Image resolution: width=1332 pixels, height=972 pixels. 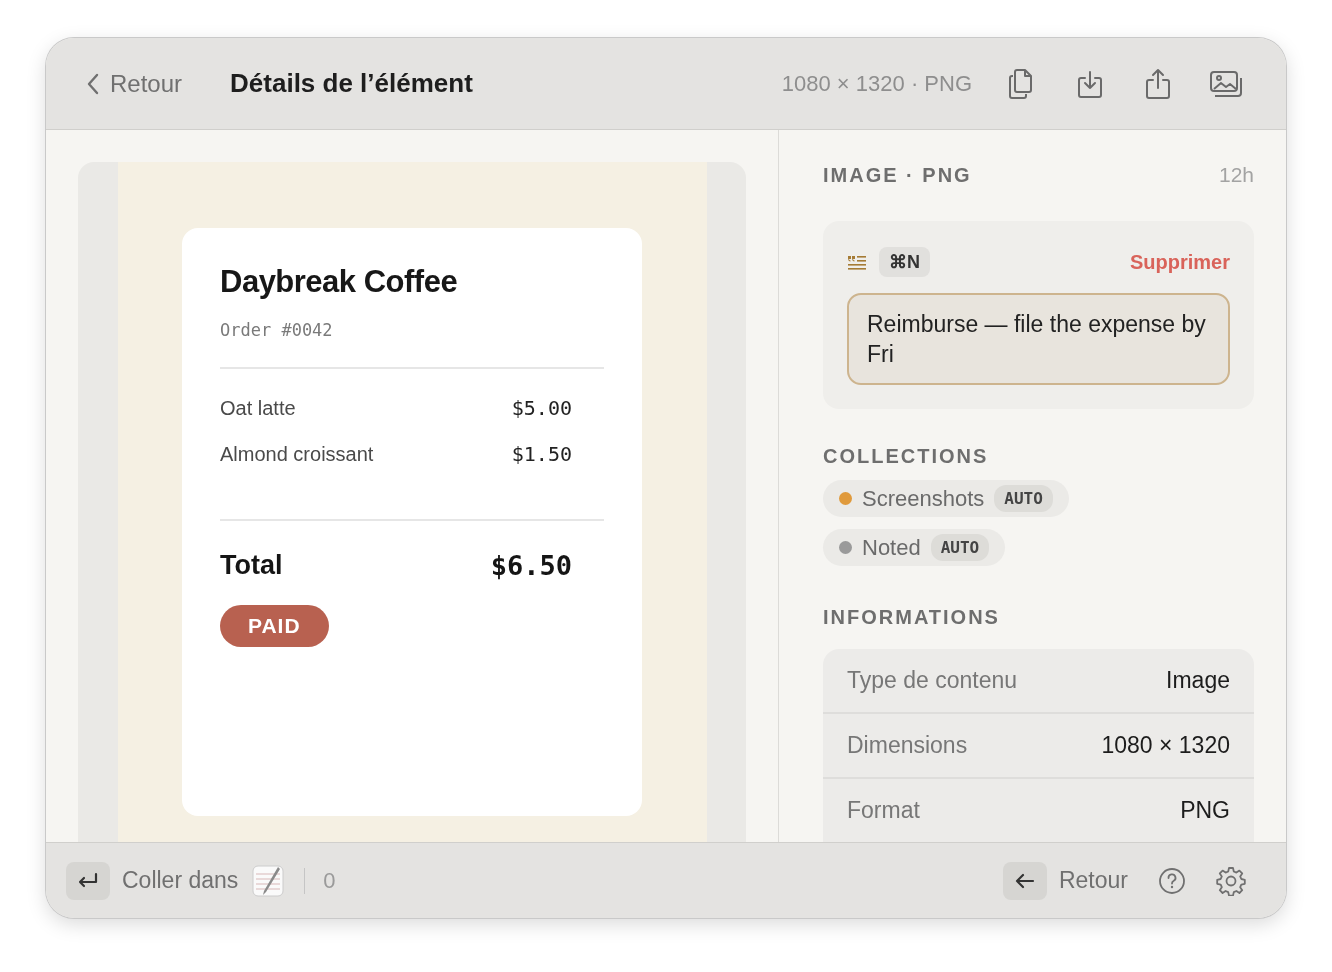 What do you see at coordinates (541, 454) in the screenshot?
I see `item-price: $1.50` at bounding box center [541, 454].